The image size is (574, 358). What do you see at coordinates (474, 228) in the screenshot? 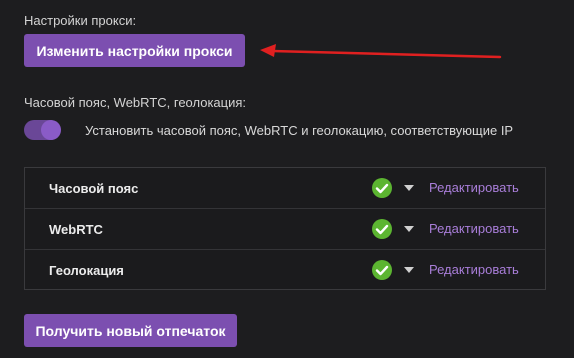
I see `edit-webrtc-link: Редактировать` at bounding box center [474, 228].